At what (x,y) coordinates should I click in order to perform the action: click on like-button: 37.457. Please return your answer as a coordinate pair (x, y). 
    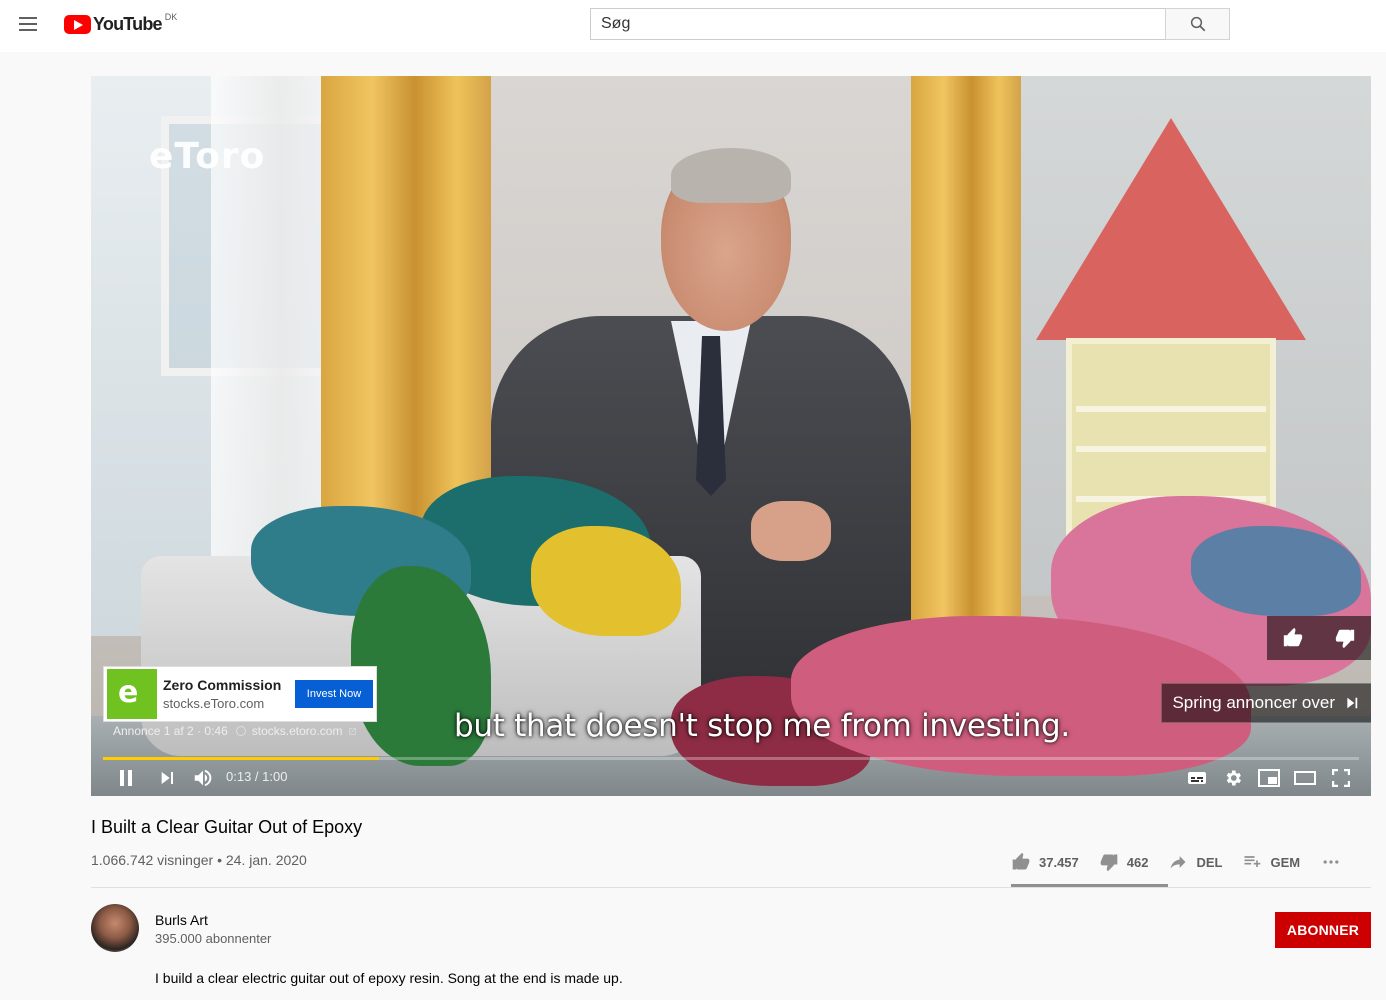
    Looking at the image, I should click on (1045, 862).